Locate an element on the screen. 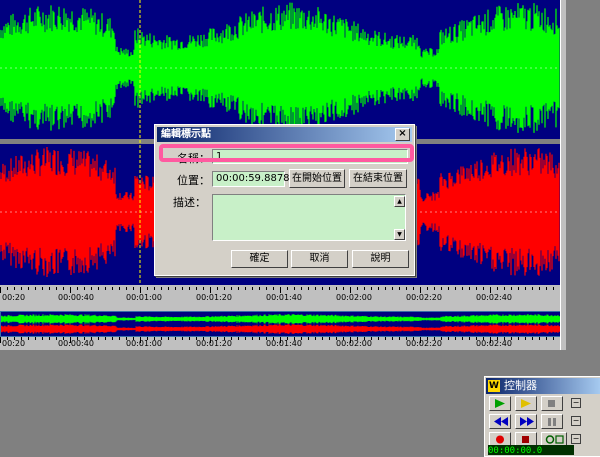 Image resolution: width=600 pixels, height=457 pixels. play-icon is located at coordinates (500, 403).